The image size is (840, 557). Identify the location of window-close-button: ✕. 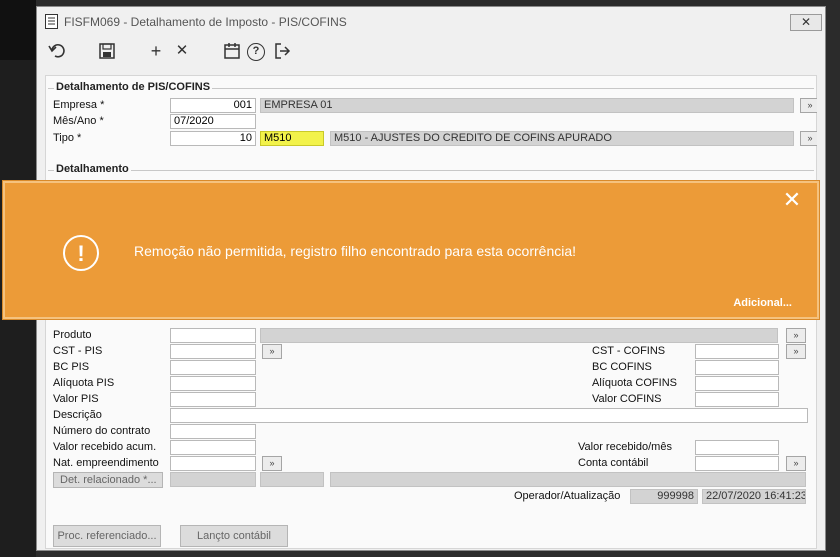
(806, 22).